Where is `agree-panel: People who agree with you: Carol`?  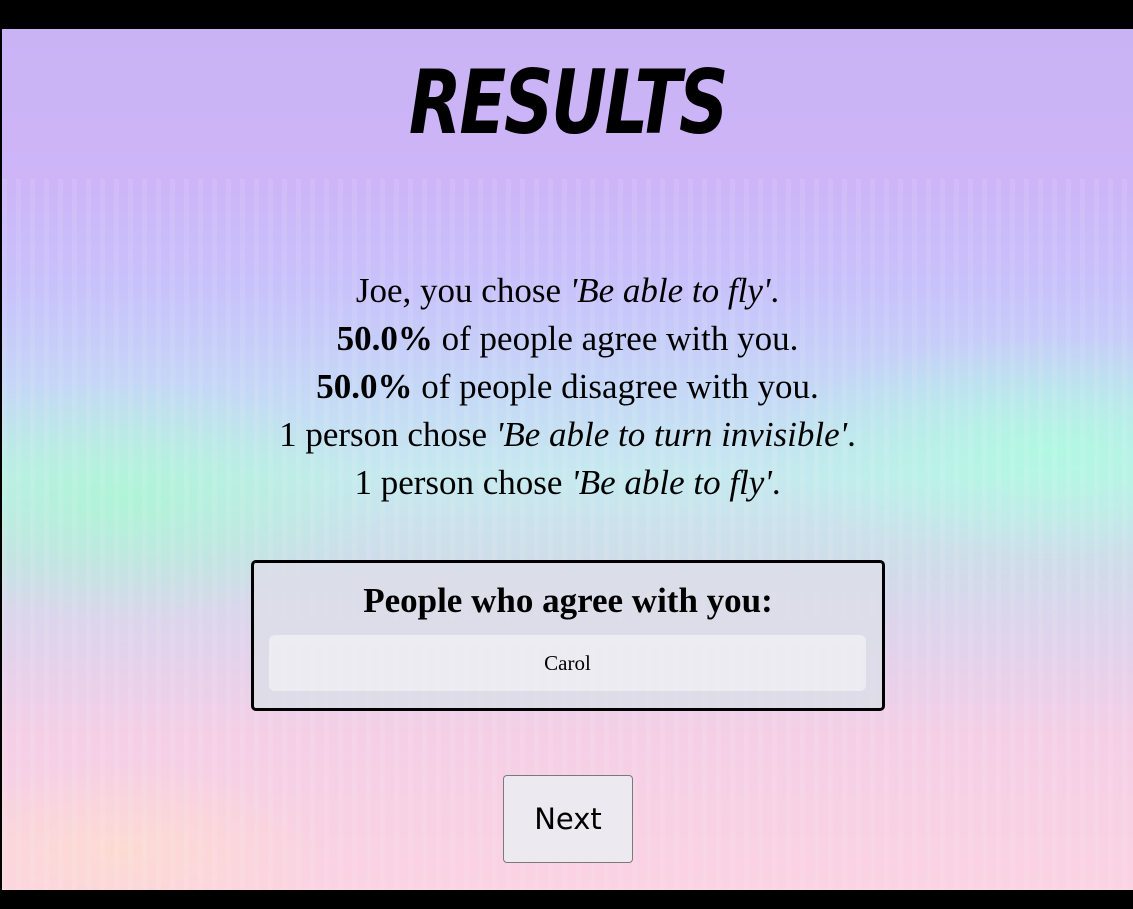 agree-panel: People who agree with you: Carol is located at coordinates (568, 635).